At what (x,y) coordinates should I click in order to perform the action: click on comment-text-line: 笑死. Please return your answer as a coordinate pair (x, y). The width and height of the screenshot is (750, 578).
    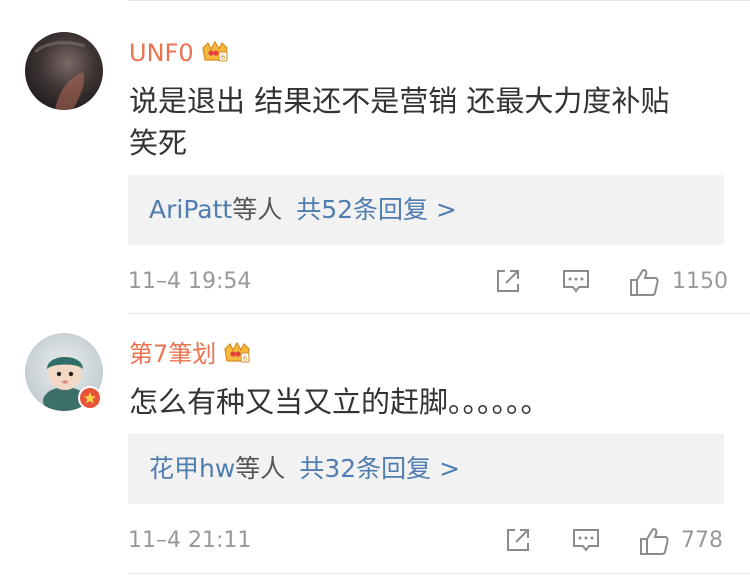
    Looking at the image, I should click on (158, 143).